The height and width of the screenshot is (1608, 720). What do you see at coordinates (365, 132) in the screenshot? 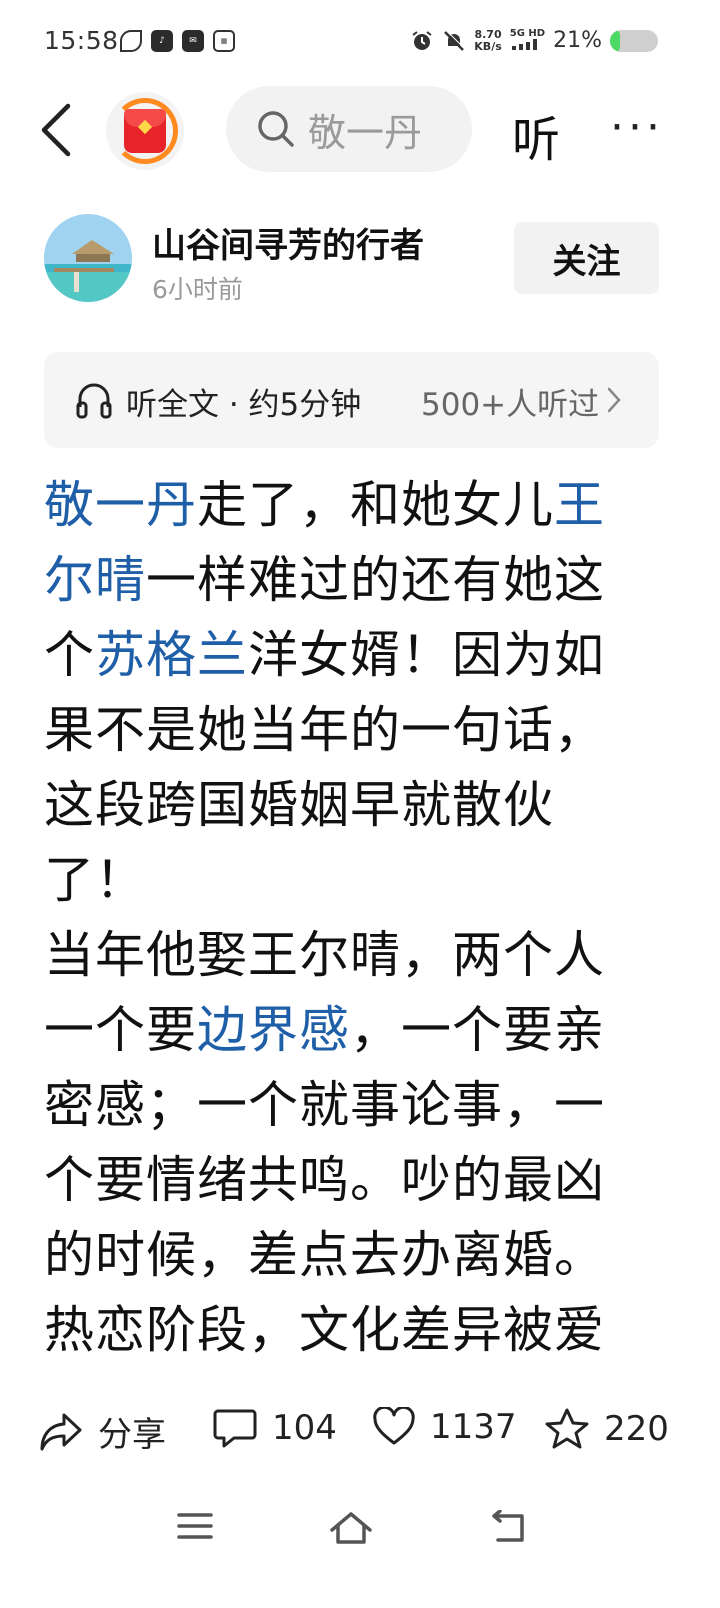
I see `search-query: 敬一丹` at bounding box center [365, 132].